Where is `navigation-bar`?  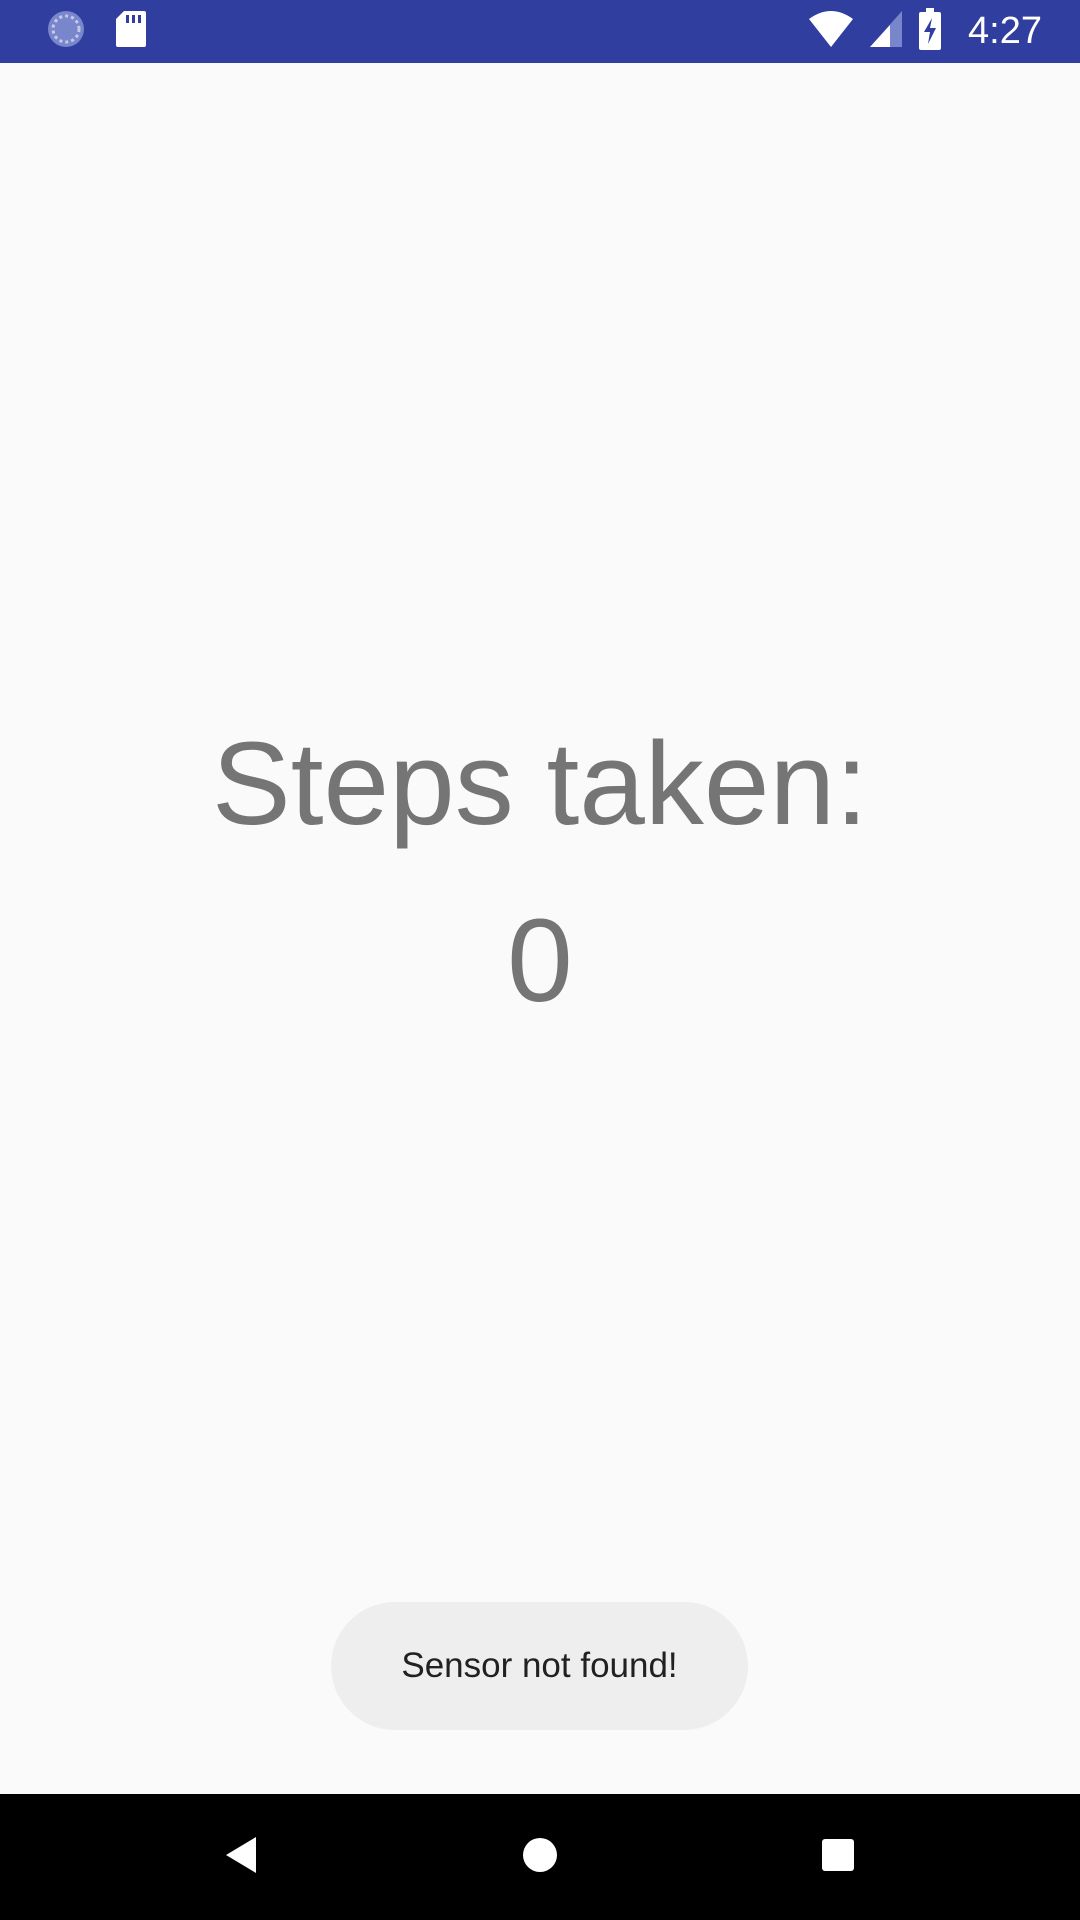 navigation-bar is located at coordinates (540, 1857).